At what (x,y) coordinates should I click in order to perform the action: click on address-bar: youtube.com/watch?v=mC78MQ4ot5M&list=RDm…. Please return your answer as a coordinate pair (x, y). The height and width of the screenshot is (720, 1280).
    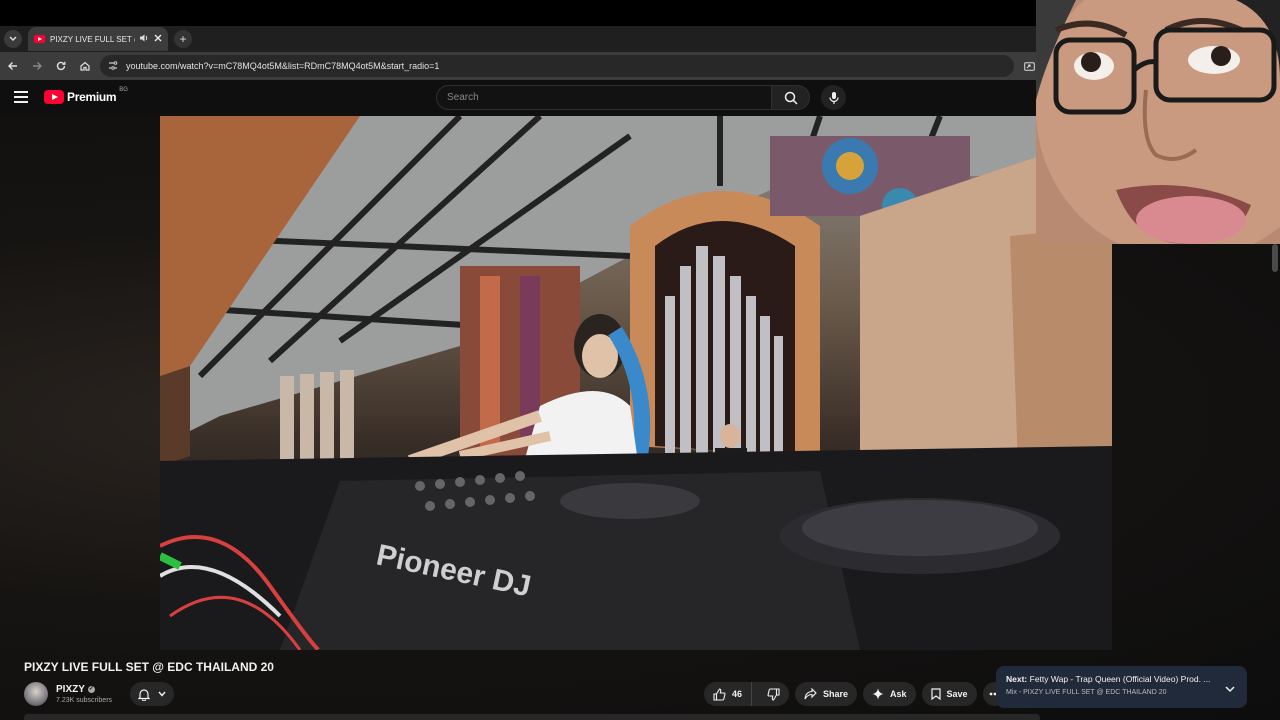
    Looking at the image, I should click on (557, 66).